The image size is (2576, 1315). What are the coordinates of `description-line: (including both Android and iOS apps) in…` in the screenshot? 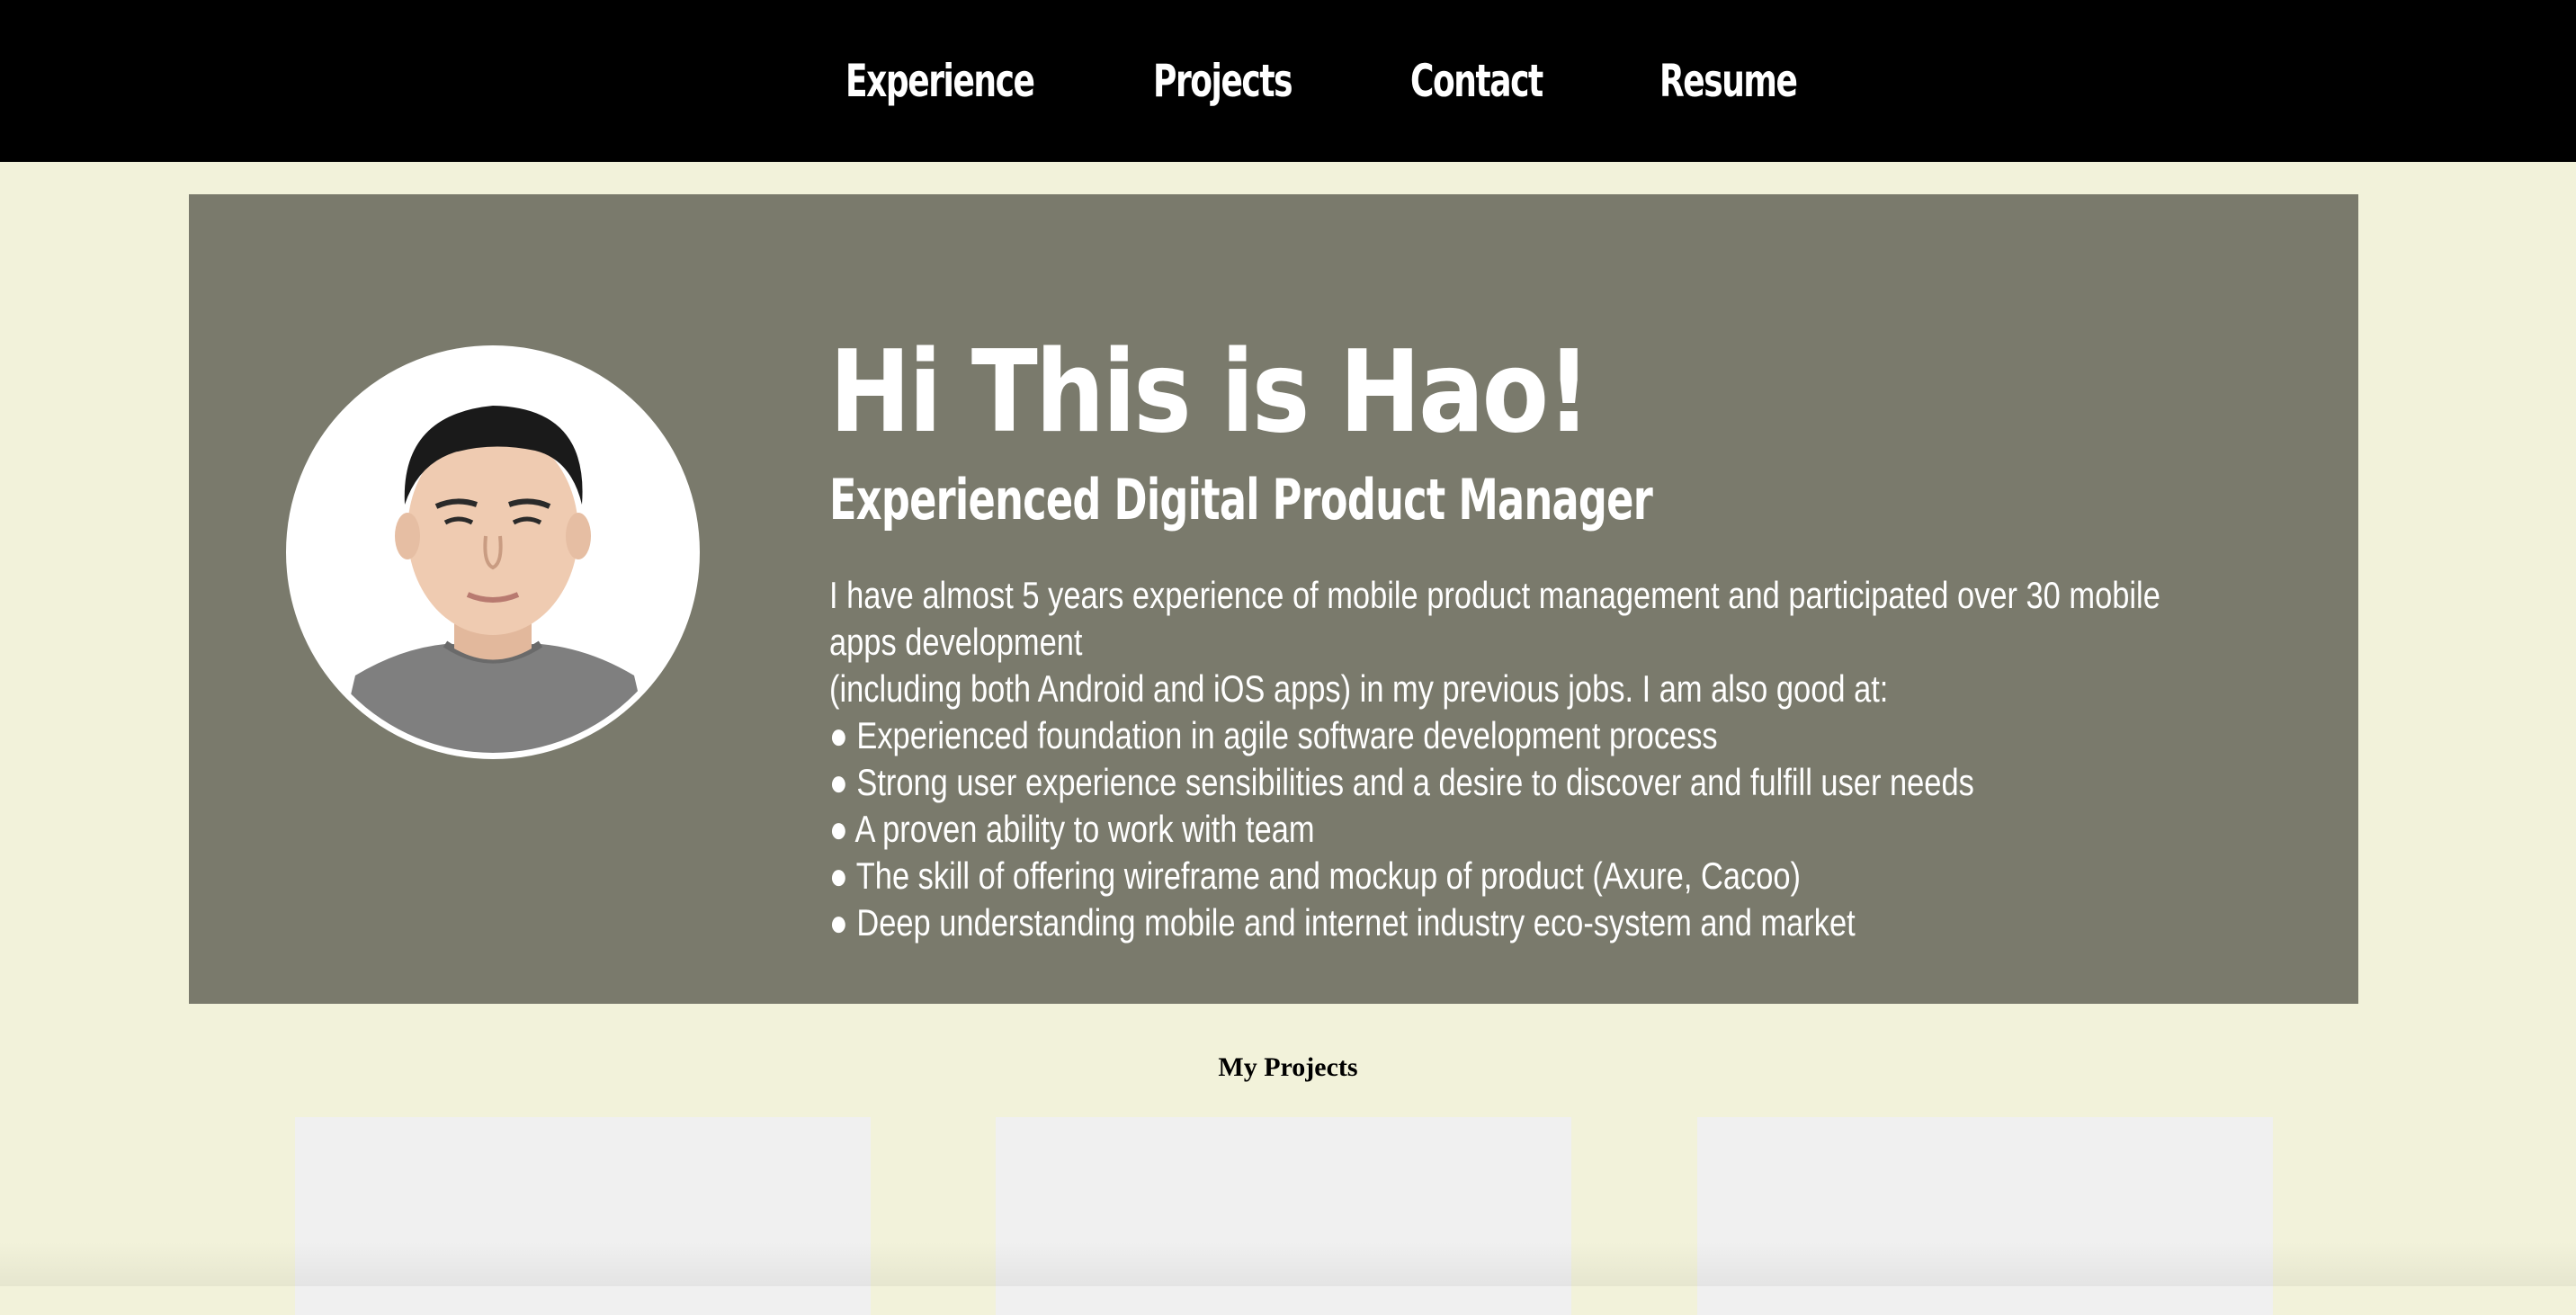 It's located at (1359, 689).